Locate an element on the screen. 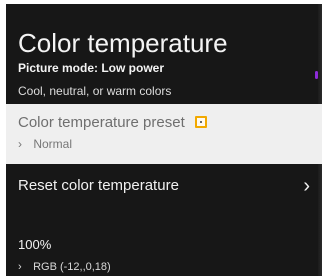  reset-label: Reset color temperature is located at coordinates (98, 185).